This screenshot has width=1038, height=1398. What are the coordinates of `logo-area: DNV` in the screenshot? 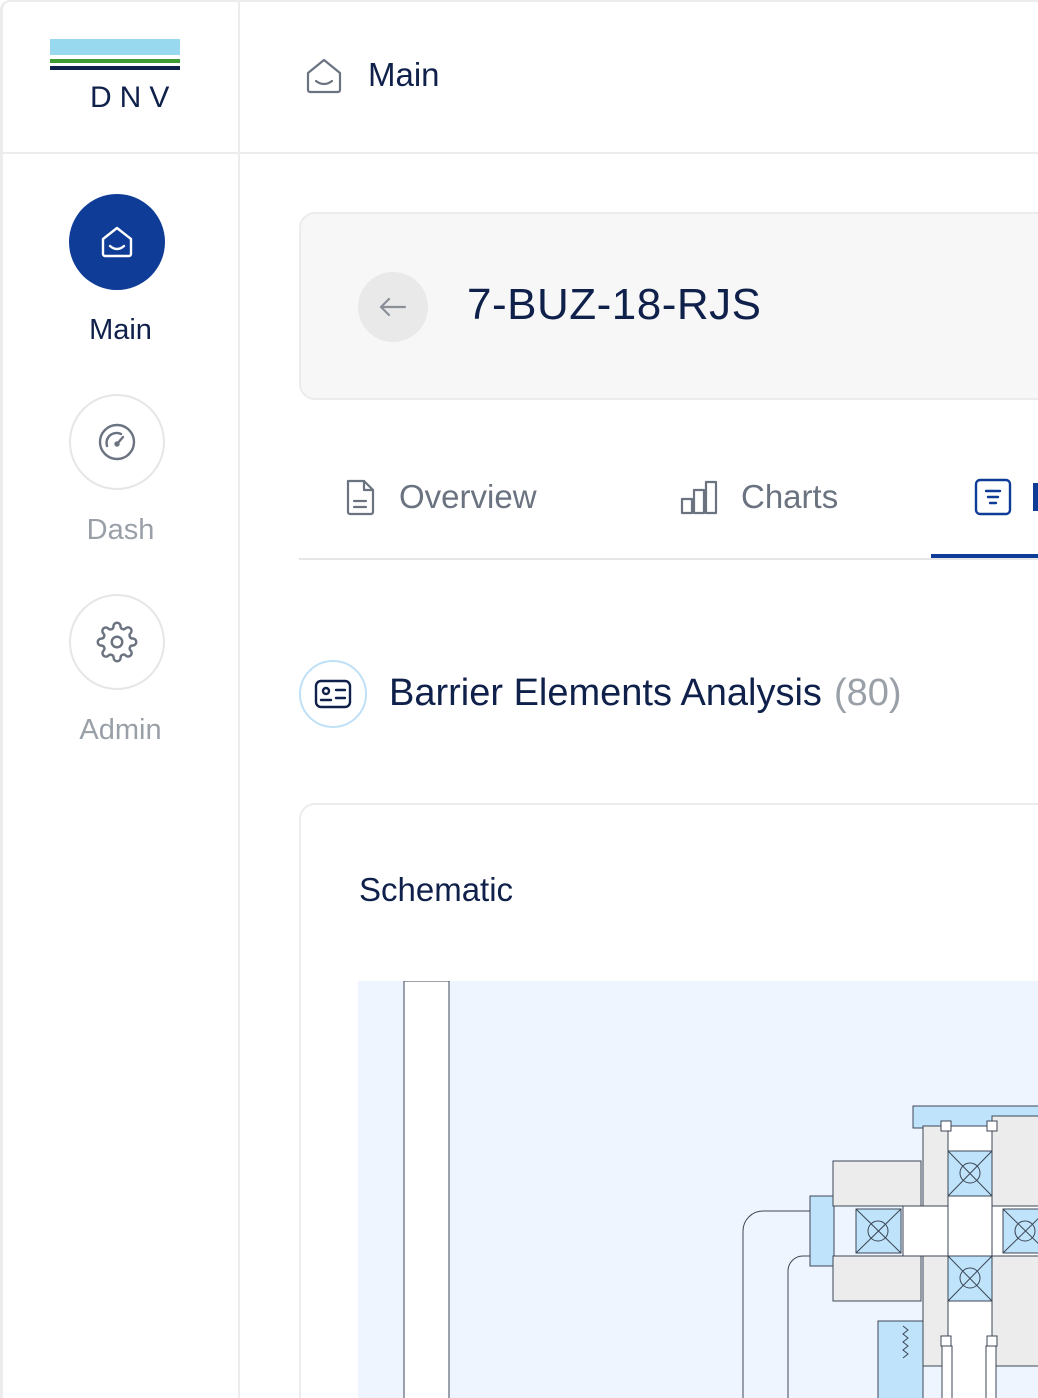 It's located at (120, 78).